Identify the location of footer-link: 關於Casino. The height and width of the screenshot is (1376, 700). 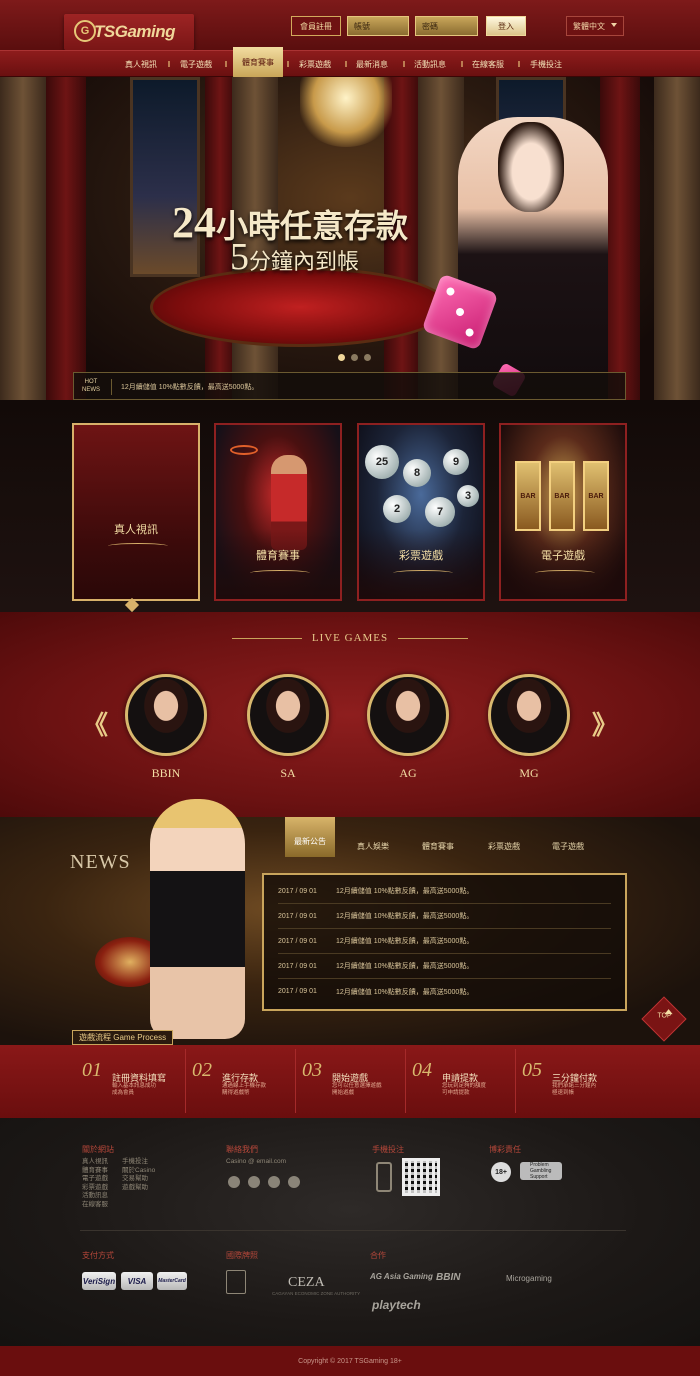
(138, 1171).